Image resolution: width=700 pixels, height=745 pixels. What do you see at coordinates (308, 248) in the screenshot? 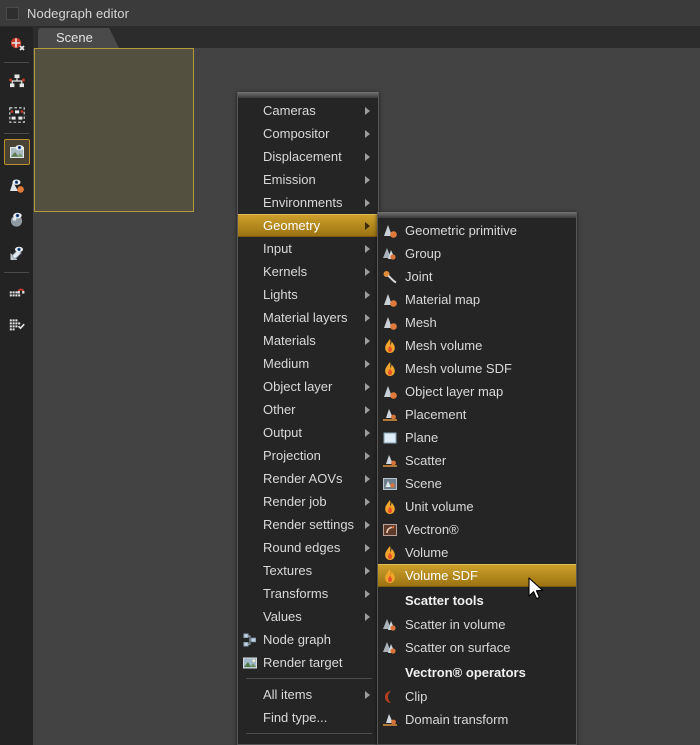
I see `menu-item-input: Input` at bounding box center [308, 248].